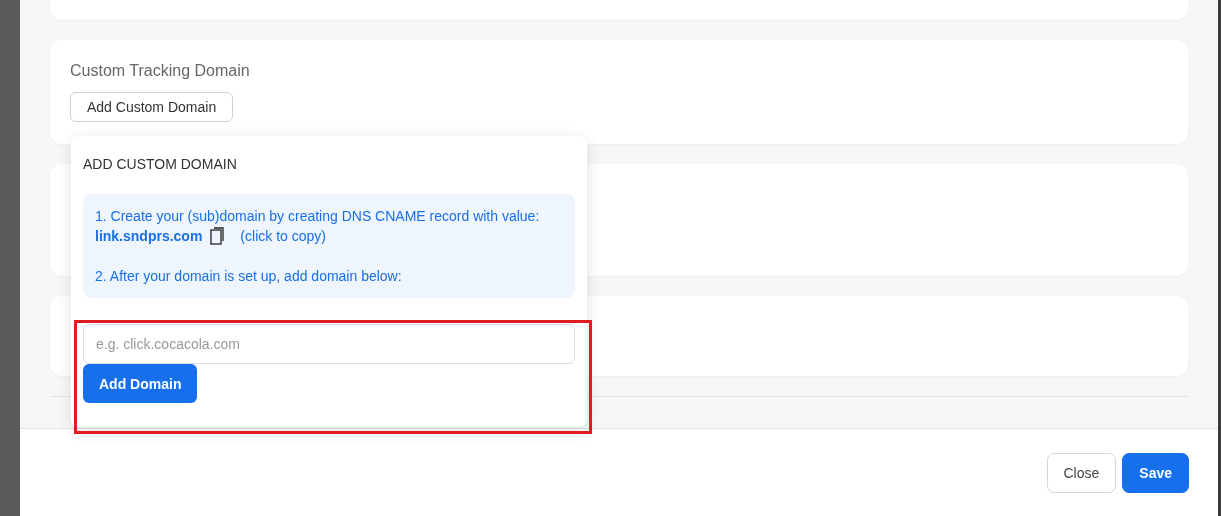 This screenshot has height=516, width=1221. What do you see at coordinates (1155, 472) in the screenshot?
I see `save-button: Save` at bounding box center [1155, 472].